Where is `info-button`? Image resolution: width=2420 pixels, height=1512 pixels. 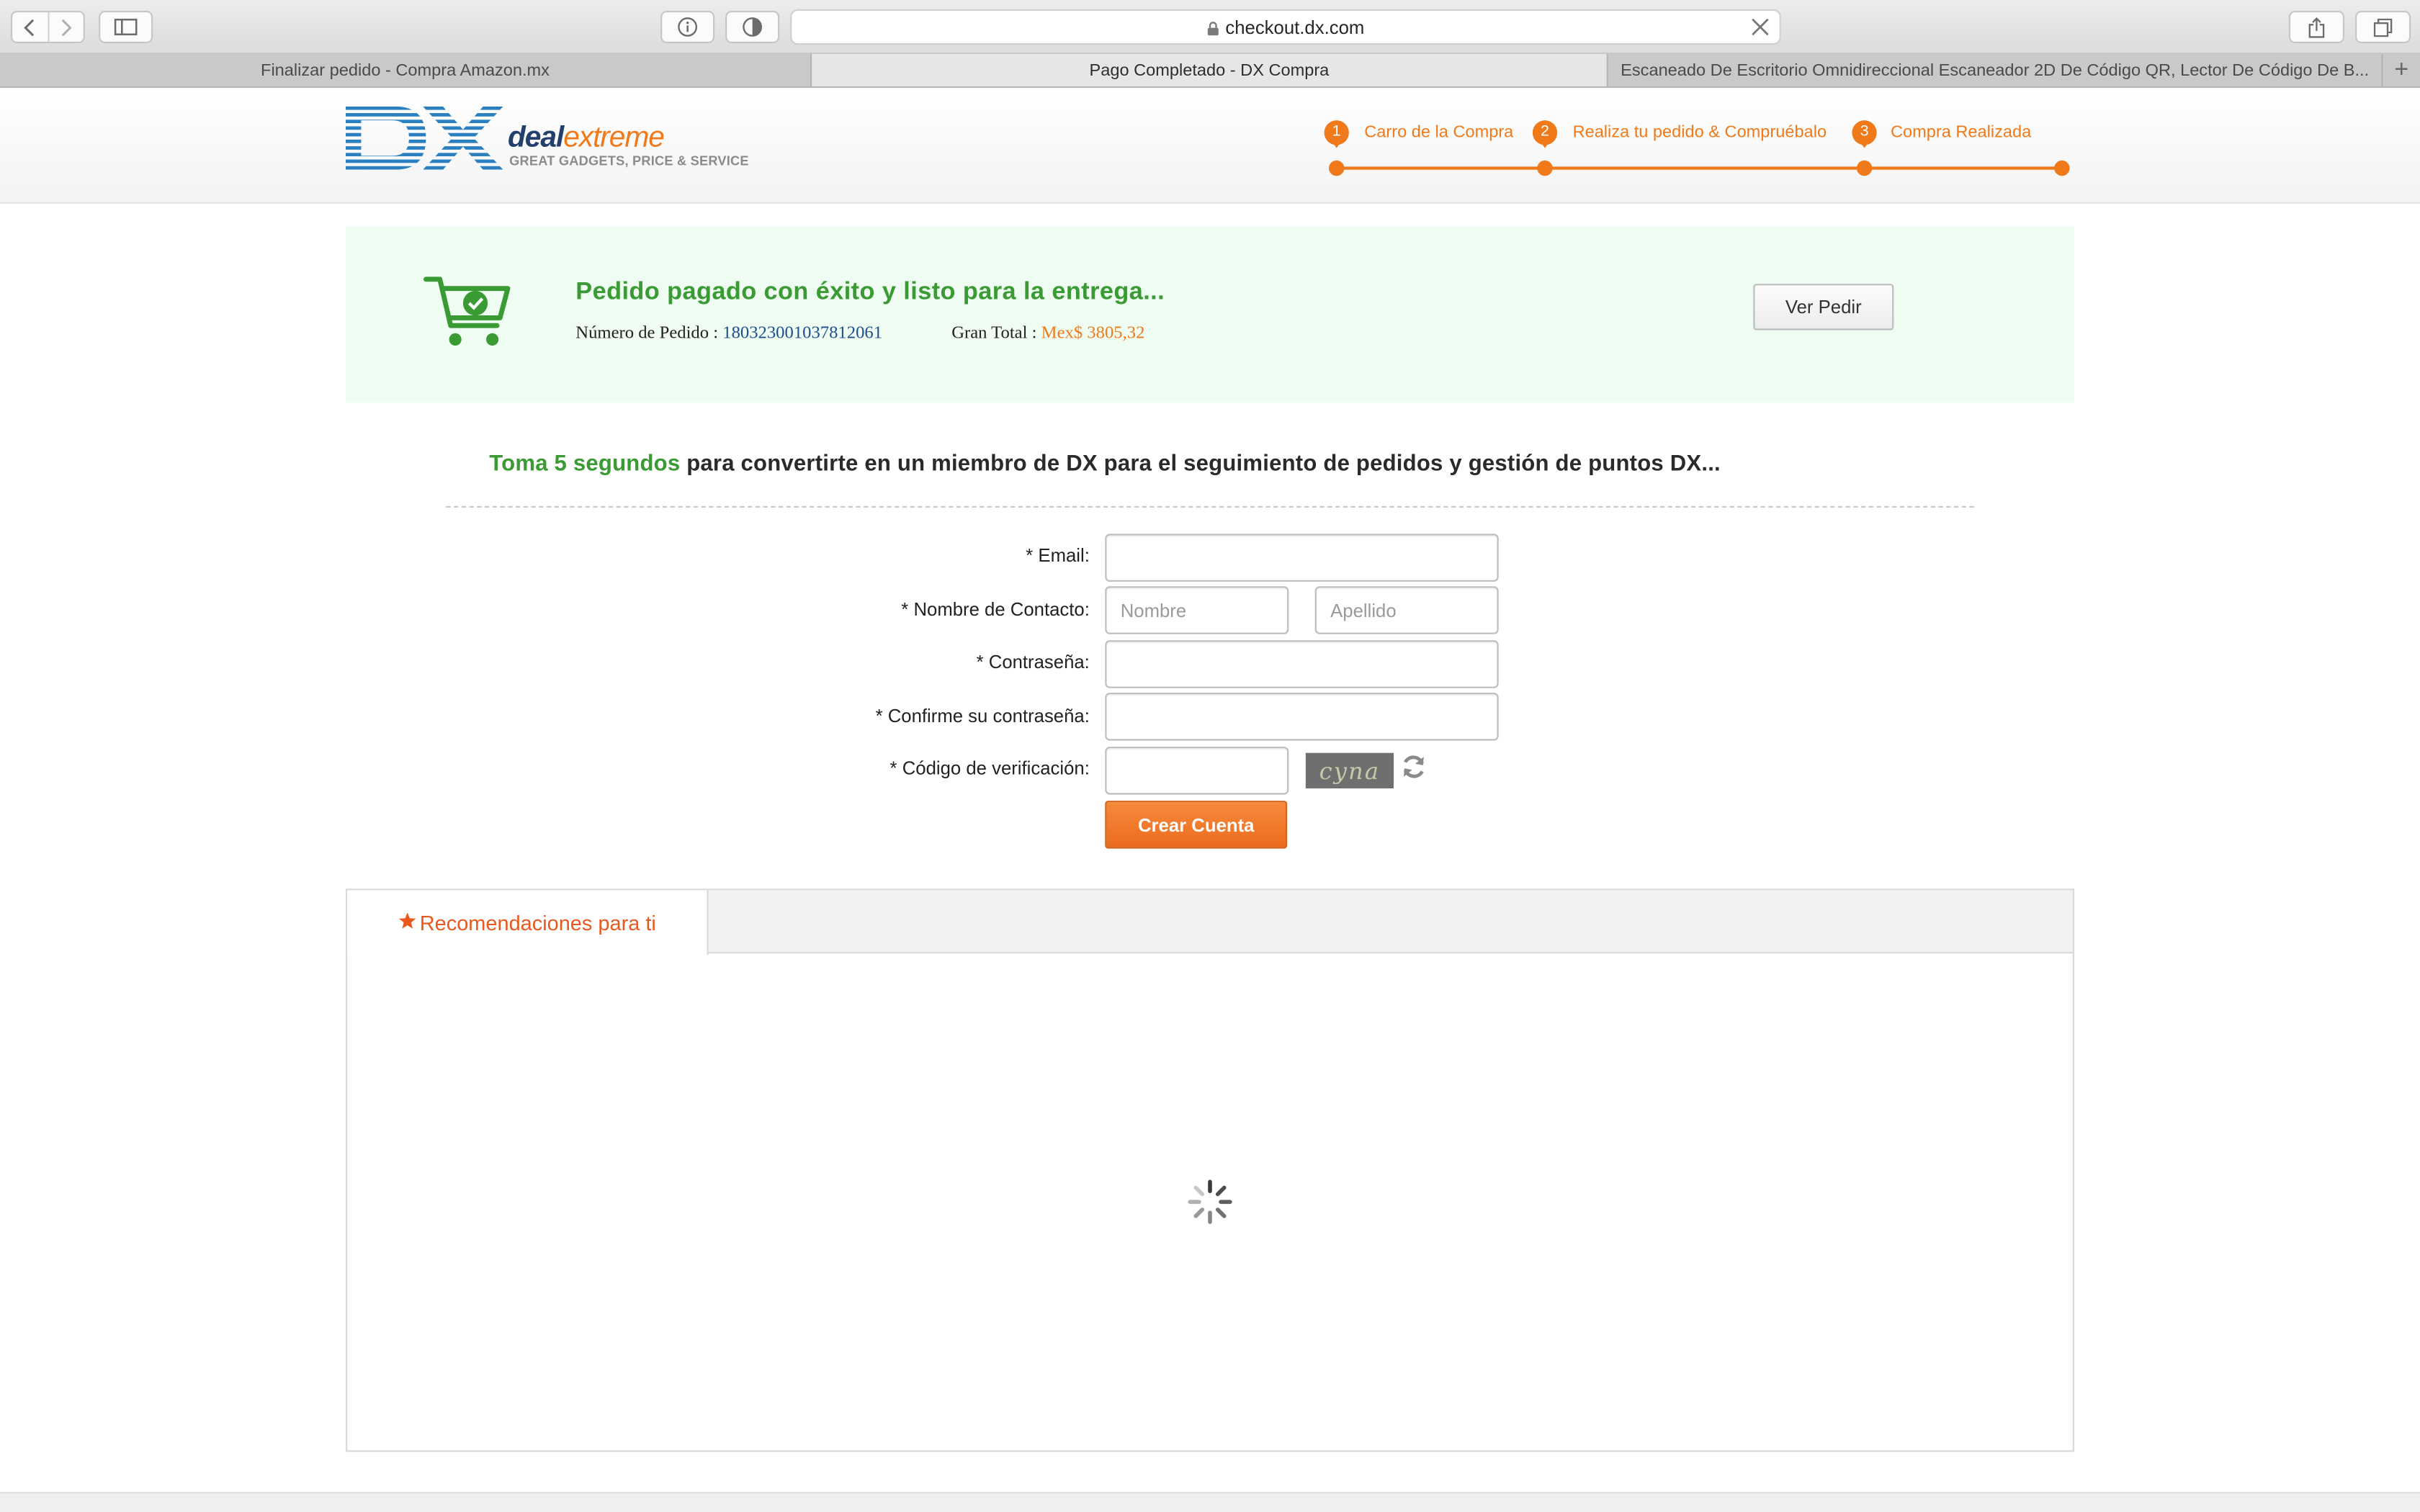 info-button is located at coordinates (687, 27).